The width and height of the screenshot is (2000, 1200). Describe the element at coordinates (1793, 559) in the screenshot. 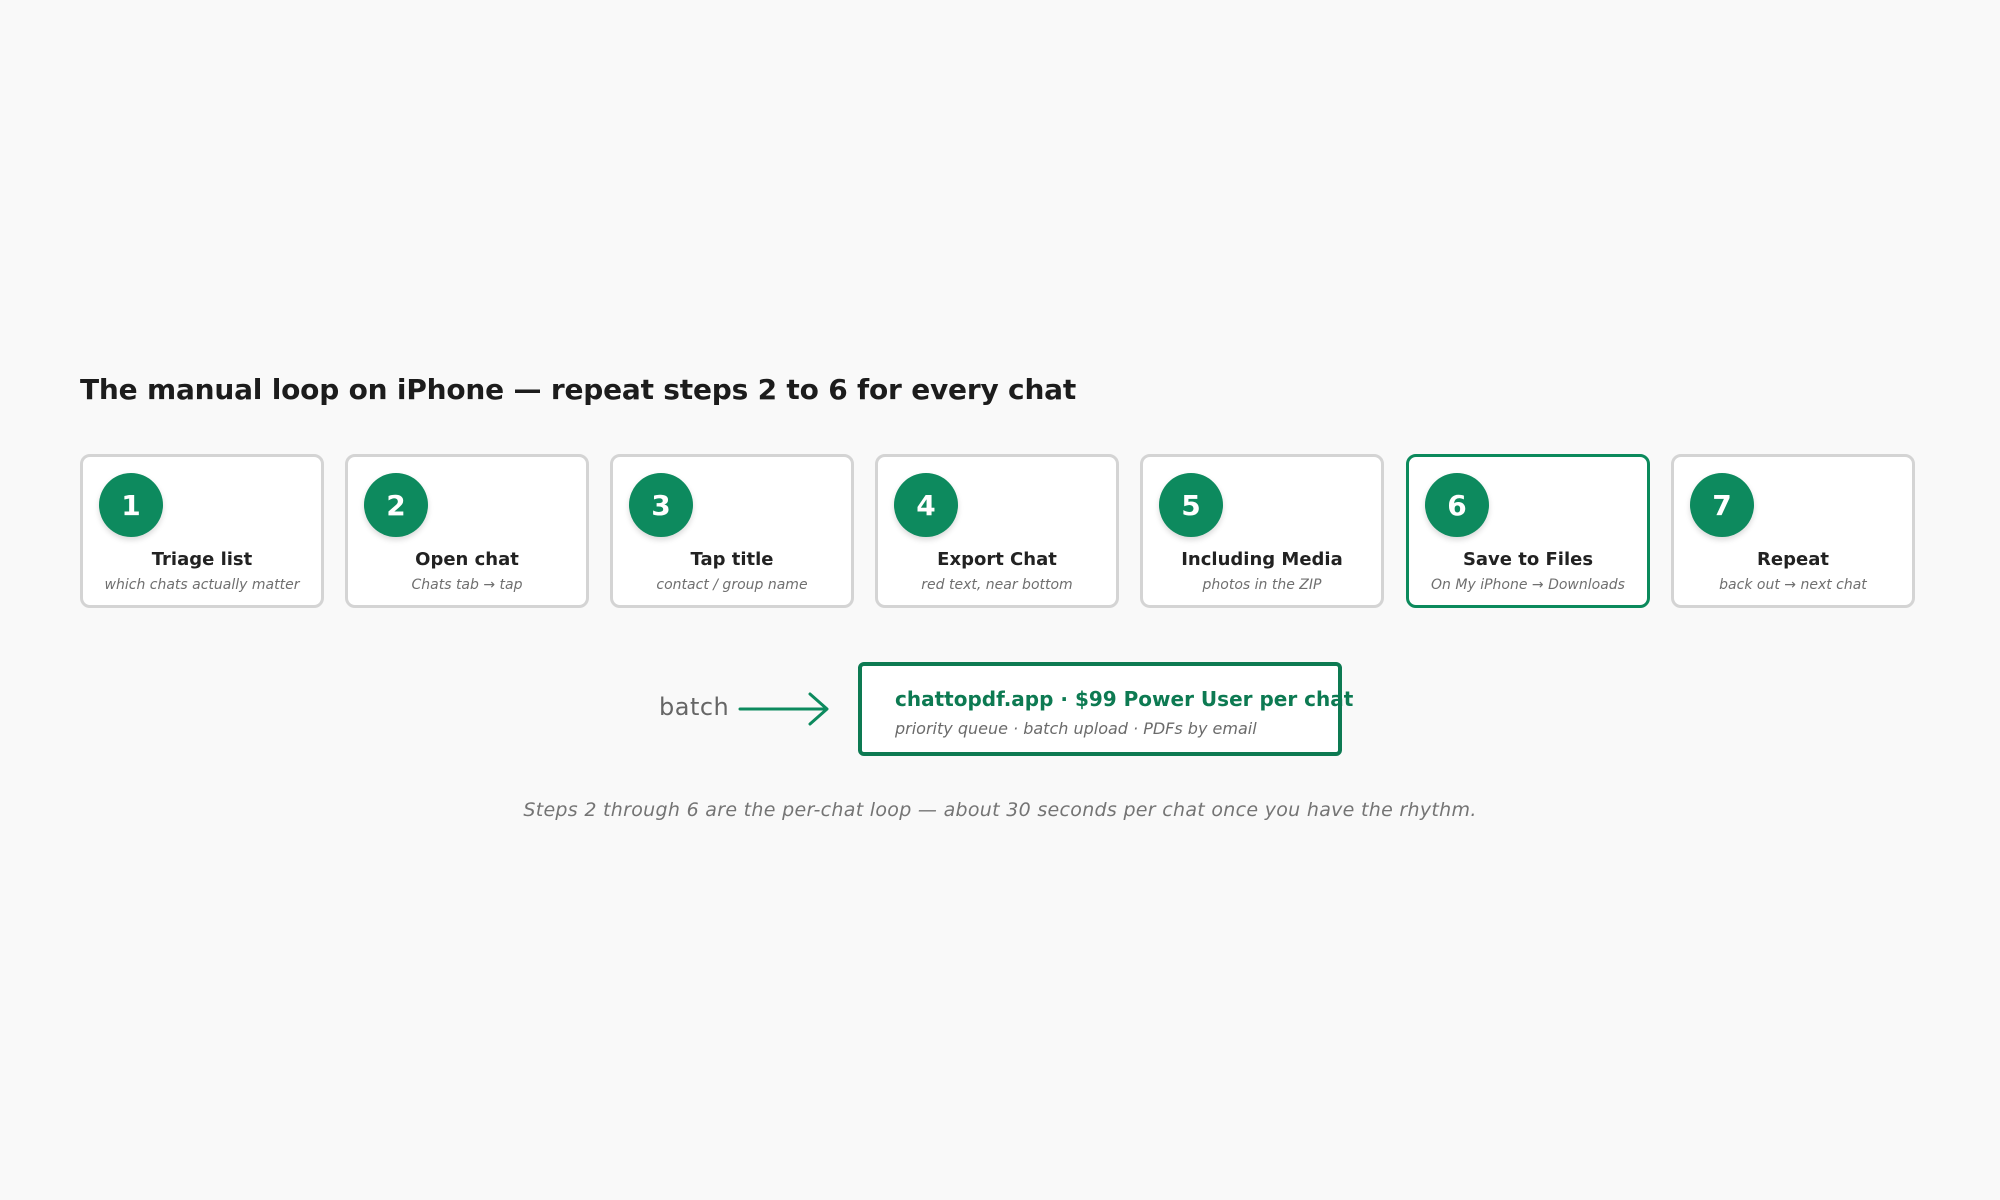

I see `step-title: Repeat` at that location.